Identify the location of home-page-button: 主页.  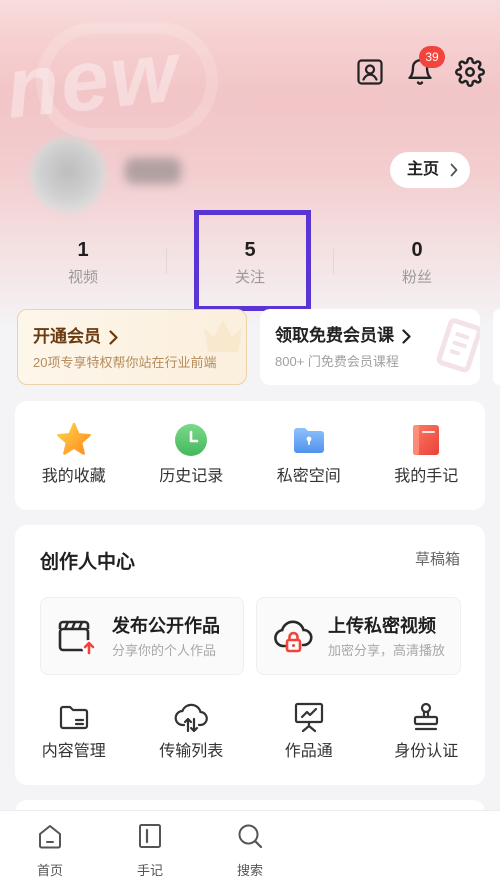
(430, 170).